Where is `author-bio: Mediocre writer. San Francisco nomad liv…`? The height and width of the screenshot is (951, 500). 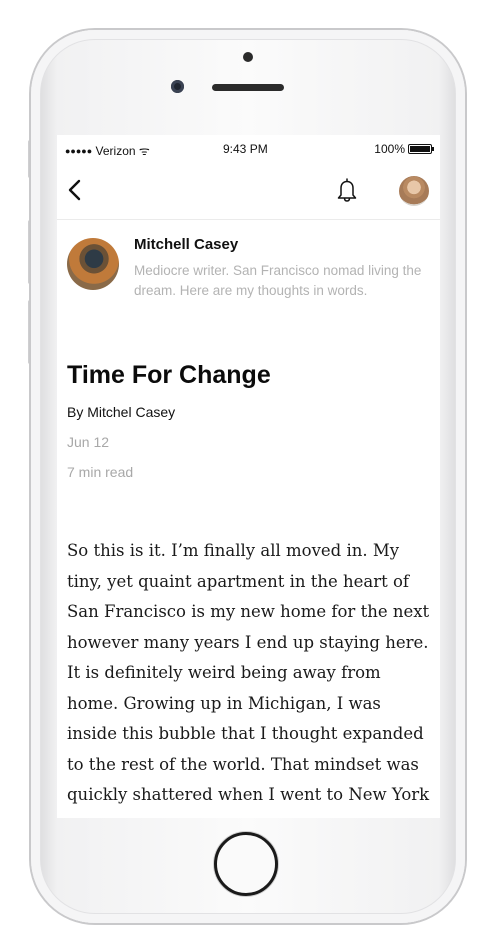 author-bio: Mediocre writer. San Francisco nomad liv… is located at coordinates (278, 280).